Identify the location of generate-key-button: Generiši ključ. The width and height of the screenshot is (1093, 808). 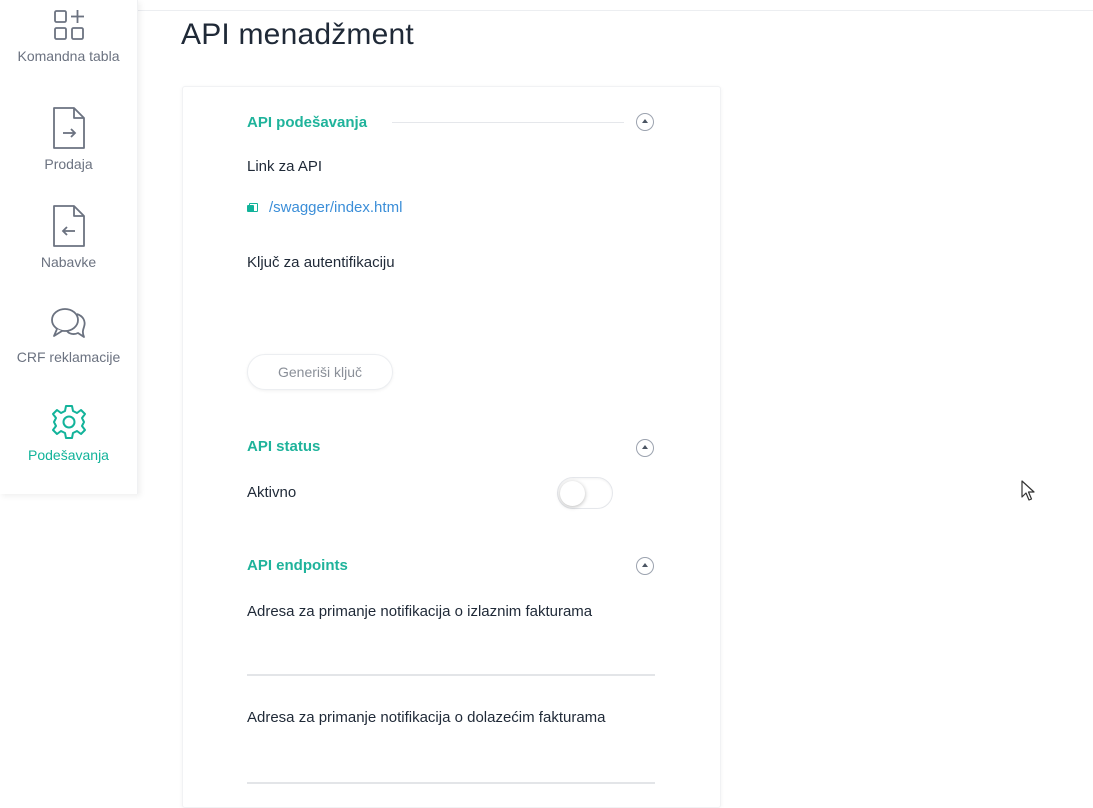
(320, 372).